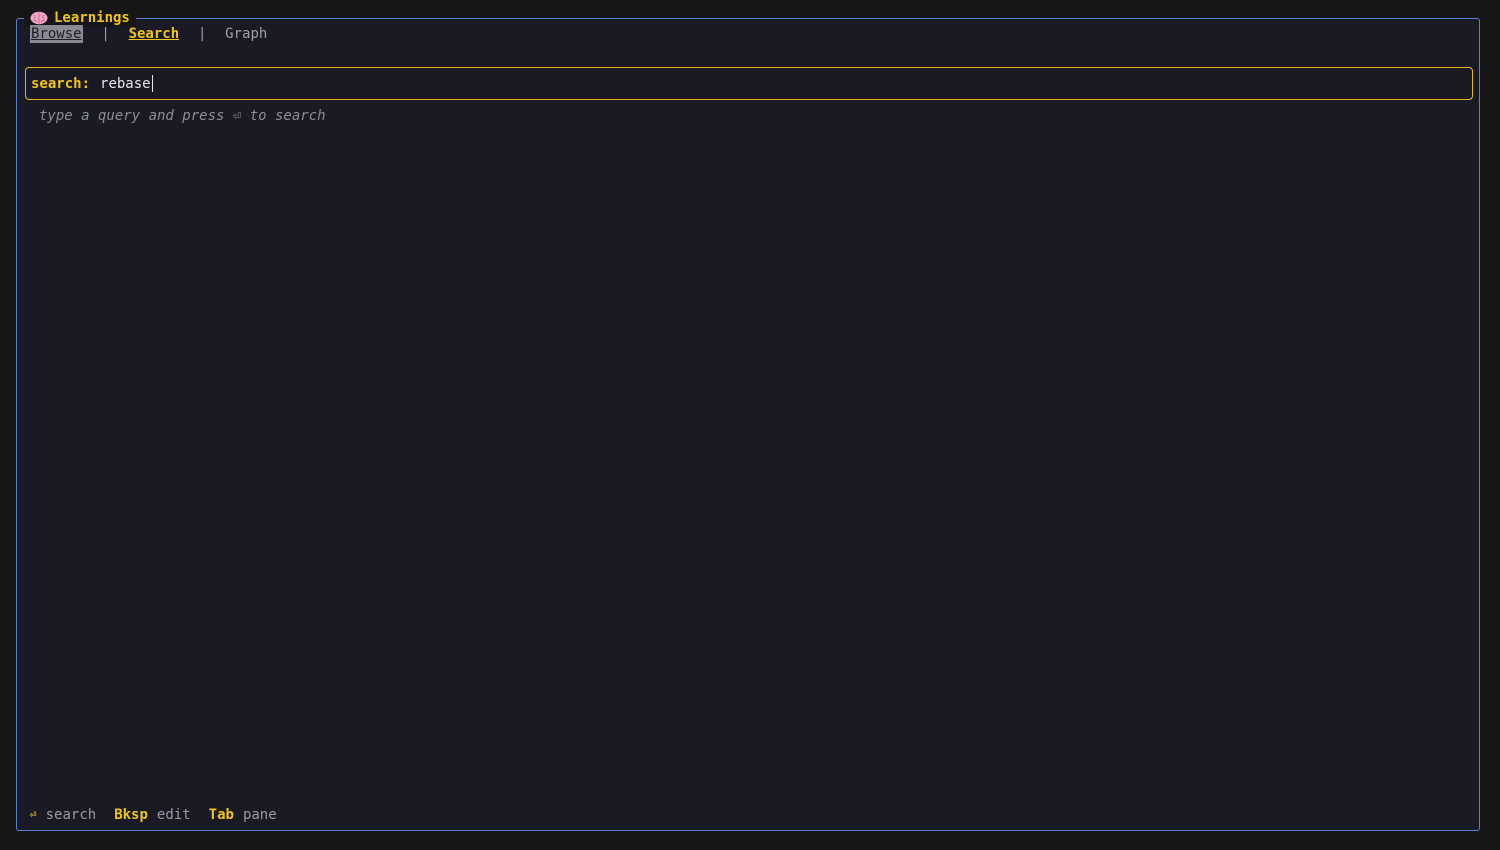 The width and height of the screenshot is (1500, 850). Describe the element at coordinates (173, 815) in the screenshot. I see `footer-edit-desc: edit` at that location.